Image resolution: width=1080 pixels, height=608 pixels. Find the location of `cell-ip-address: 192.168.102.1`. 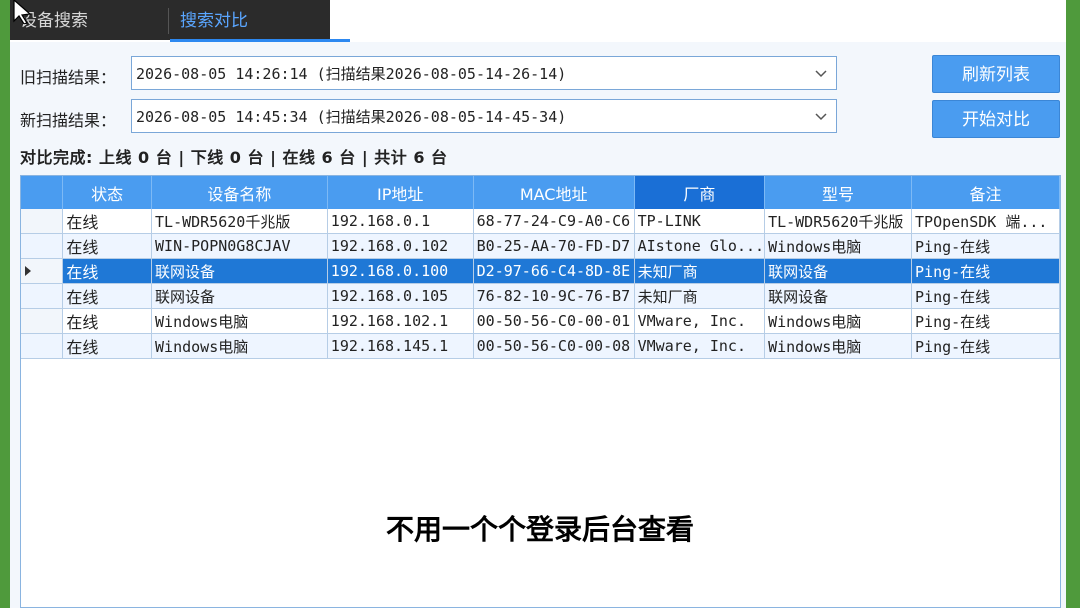

cell-ip-address: 192.168.102.1 is located at coordinates (400, 321).